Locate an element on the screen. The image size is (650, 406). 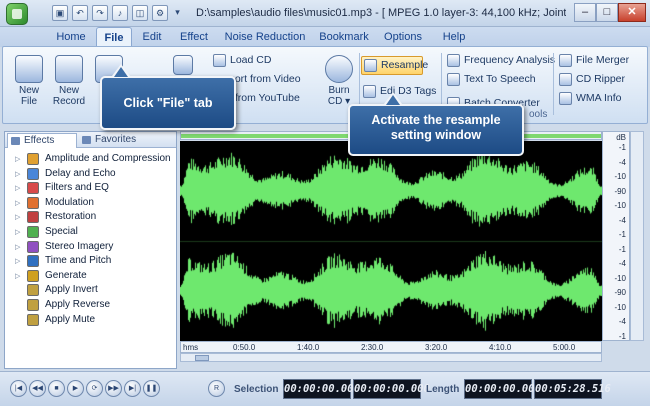
wma-info-button: WMA Info is located at coordinates (589, 98).